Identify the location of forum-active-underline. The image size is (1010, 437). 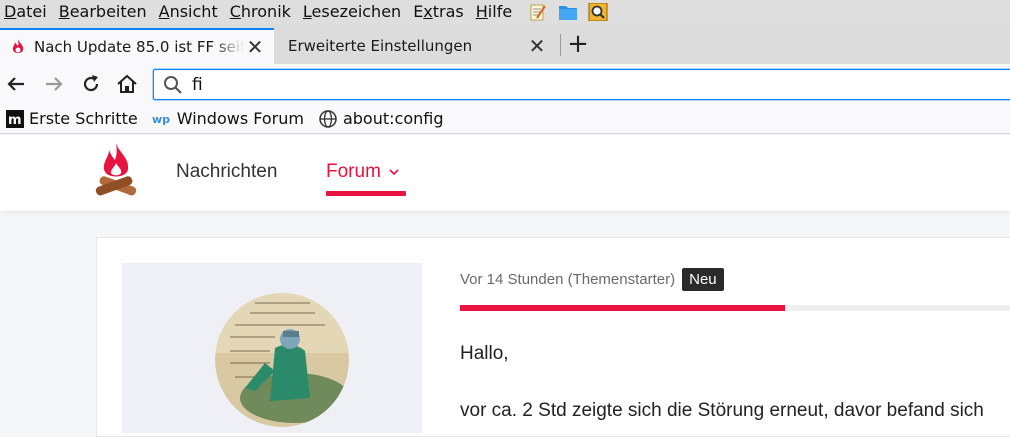
(366, 193).